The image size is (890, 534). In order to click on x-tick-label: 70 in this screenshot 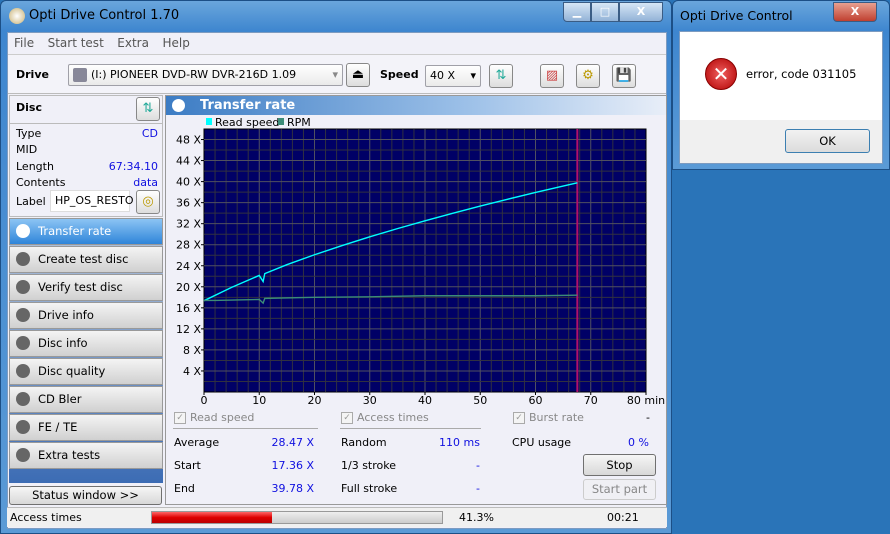, I will do `click(591, 400)`.